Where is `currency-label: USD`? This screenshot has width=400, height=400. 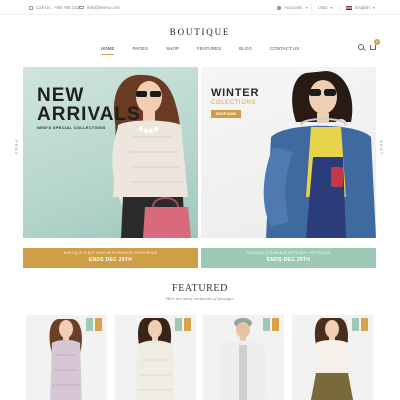
currency-label: USD is located at coordinates (323, 7).